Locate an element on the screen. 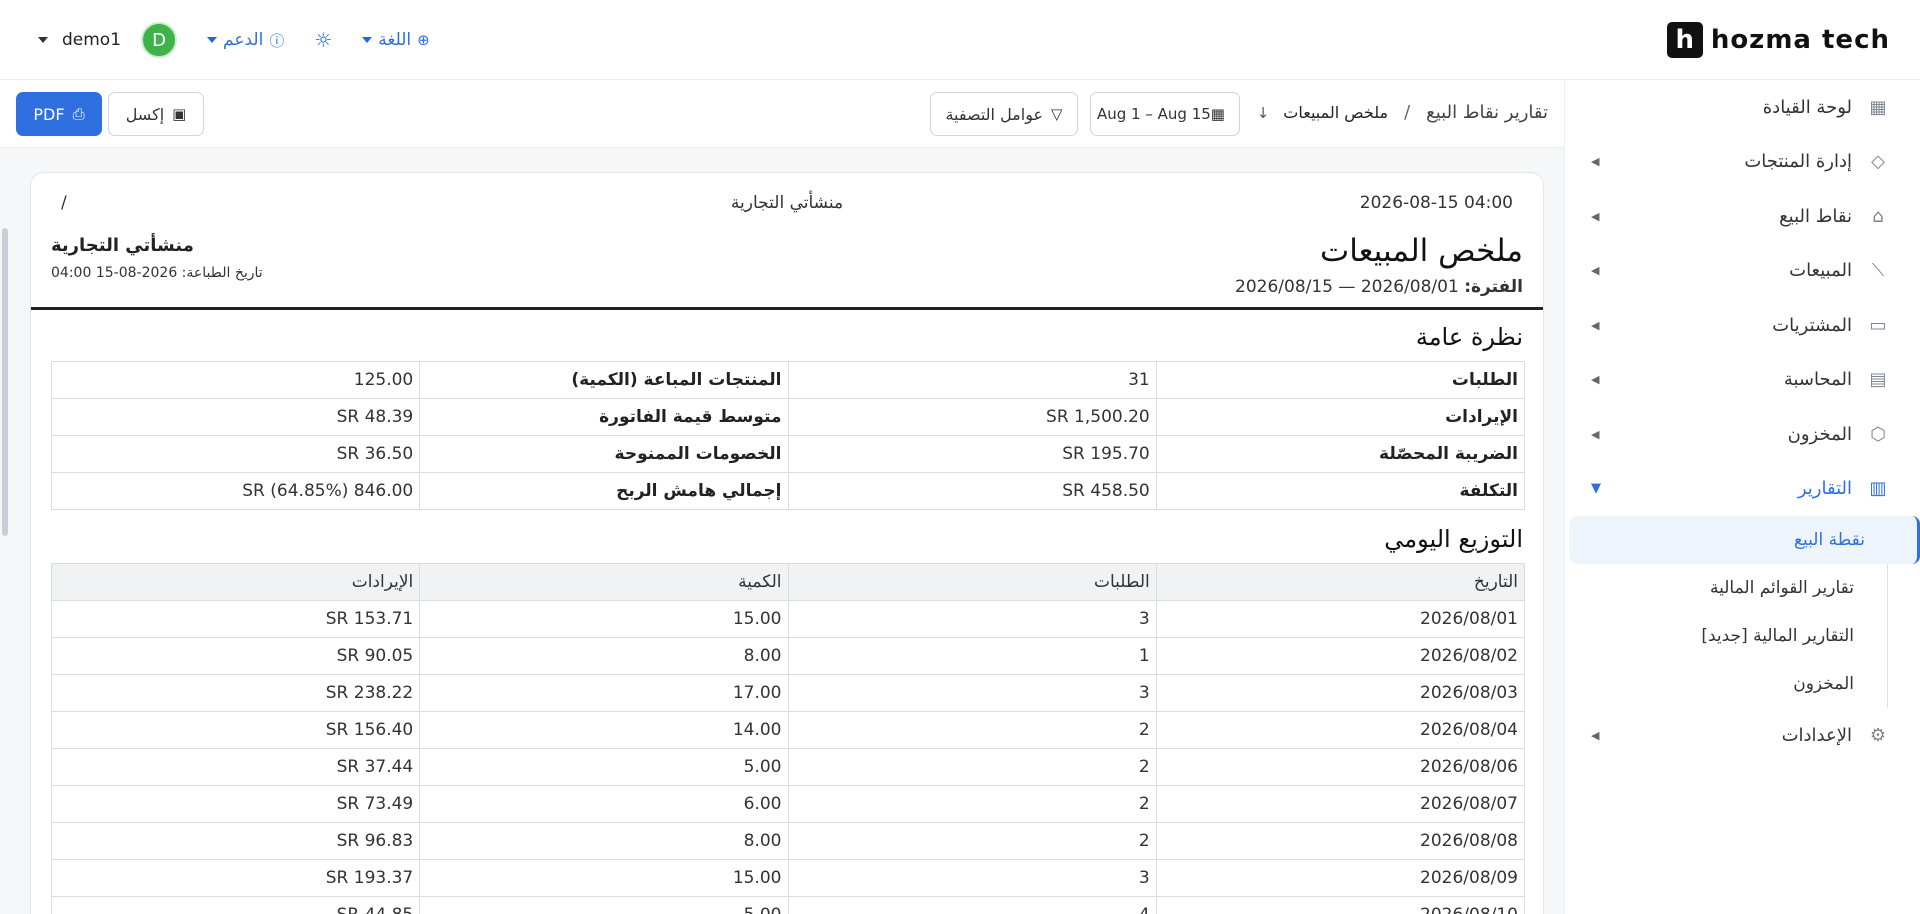  arrow-down-icon: ↓ is located at coordinates (1263, 113).